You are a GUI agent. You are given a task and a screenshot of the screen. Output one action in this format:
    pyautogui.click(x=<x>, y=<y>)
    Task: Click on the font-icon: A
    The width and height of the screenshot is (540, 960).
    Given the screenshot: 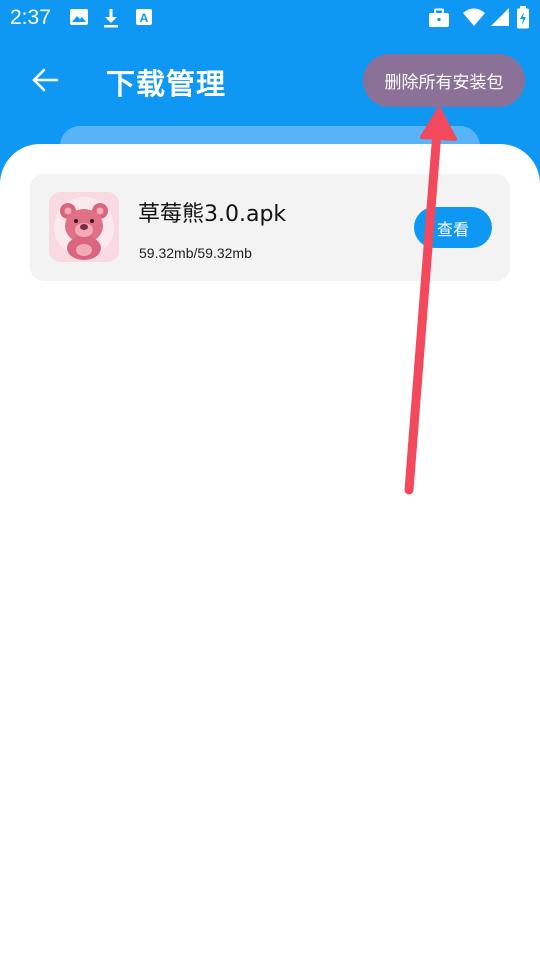 What is the action you would take?
    pyautogui.click(x=144, y=17)
    